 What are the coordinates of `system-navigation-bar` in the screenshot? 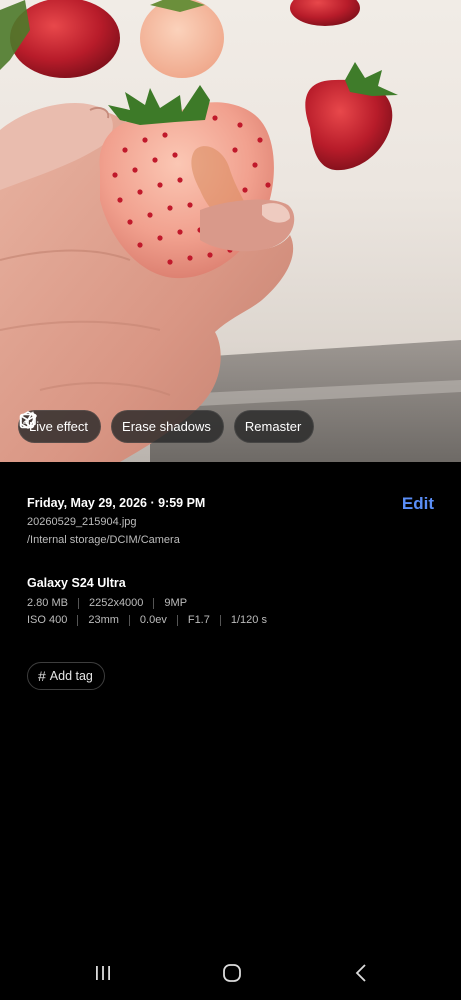 It's located at (230, 973).